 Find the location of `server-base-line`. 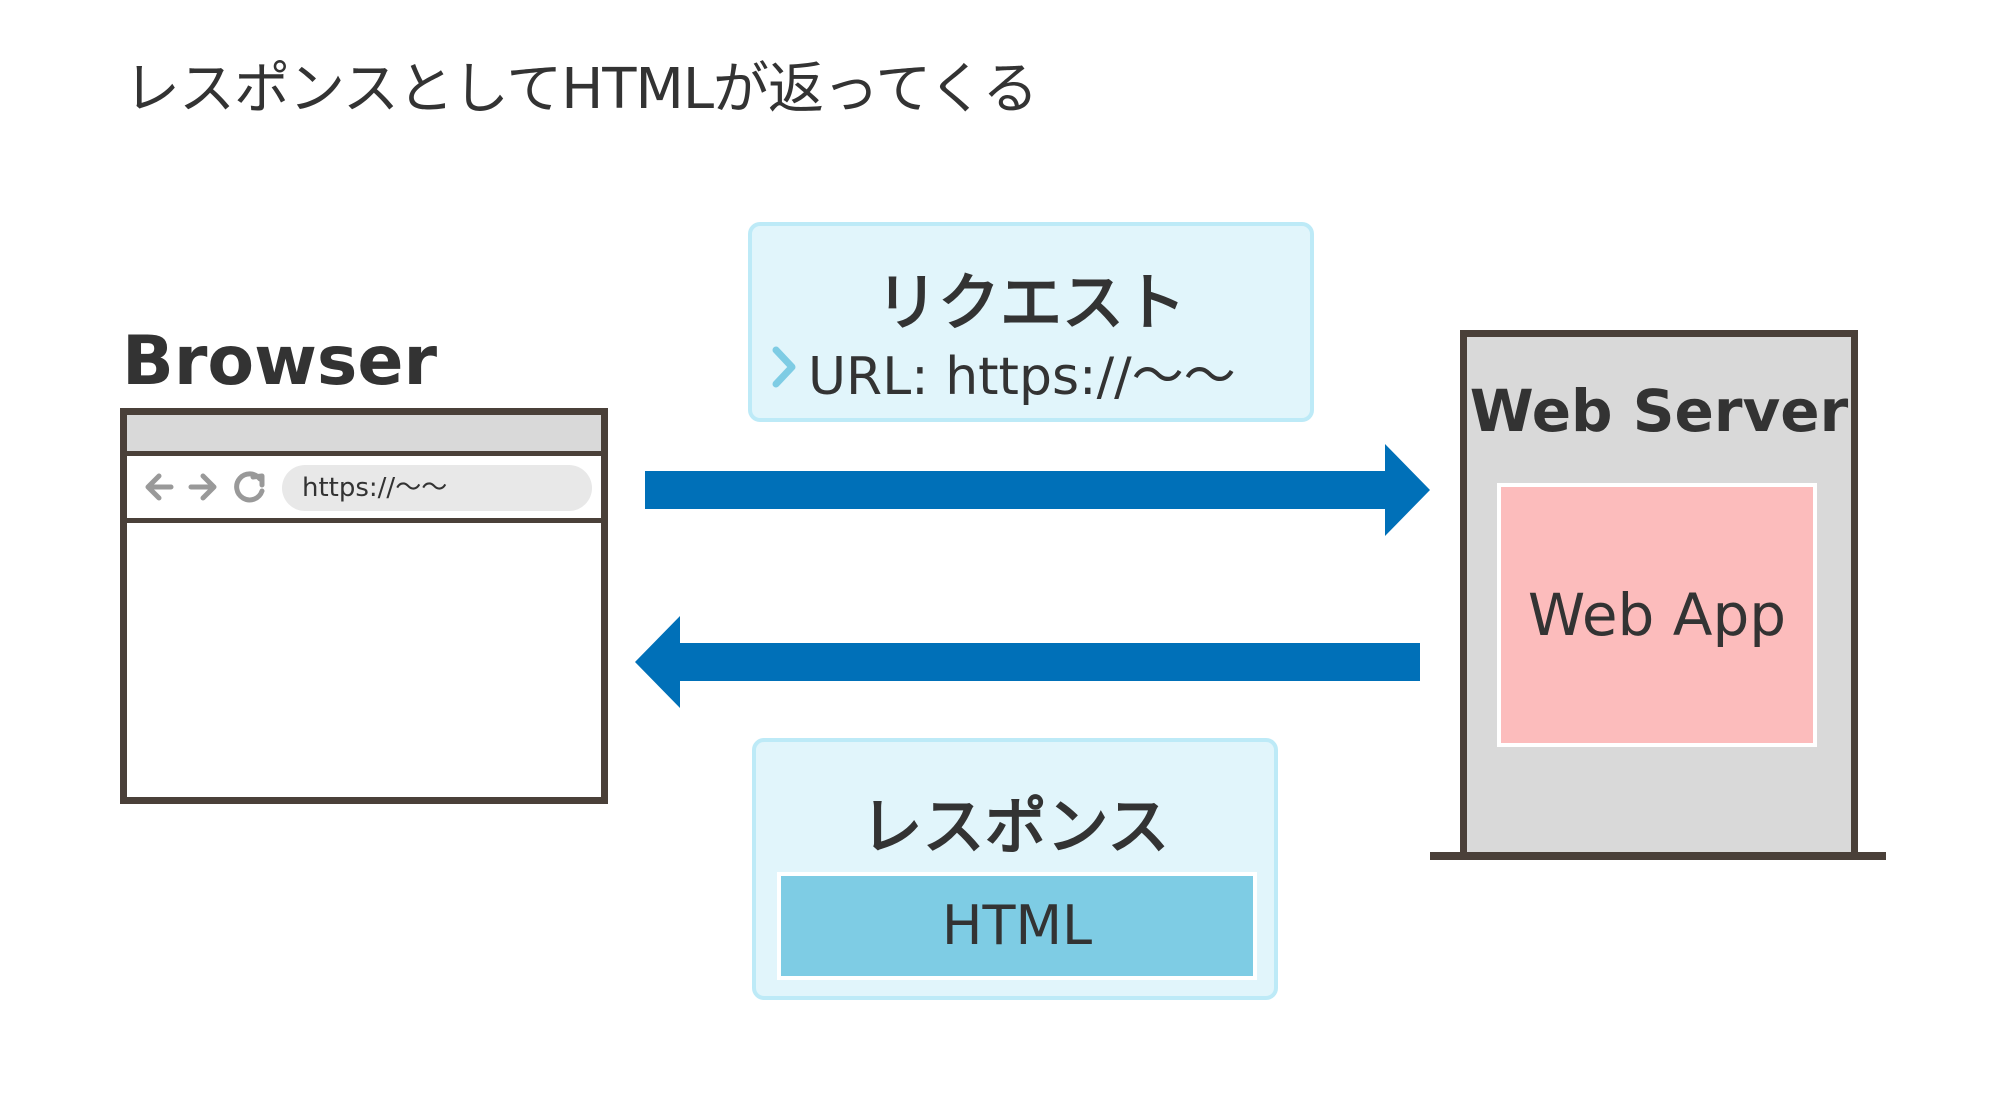

server-base-line is located at coordinates (1658, 856).